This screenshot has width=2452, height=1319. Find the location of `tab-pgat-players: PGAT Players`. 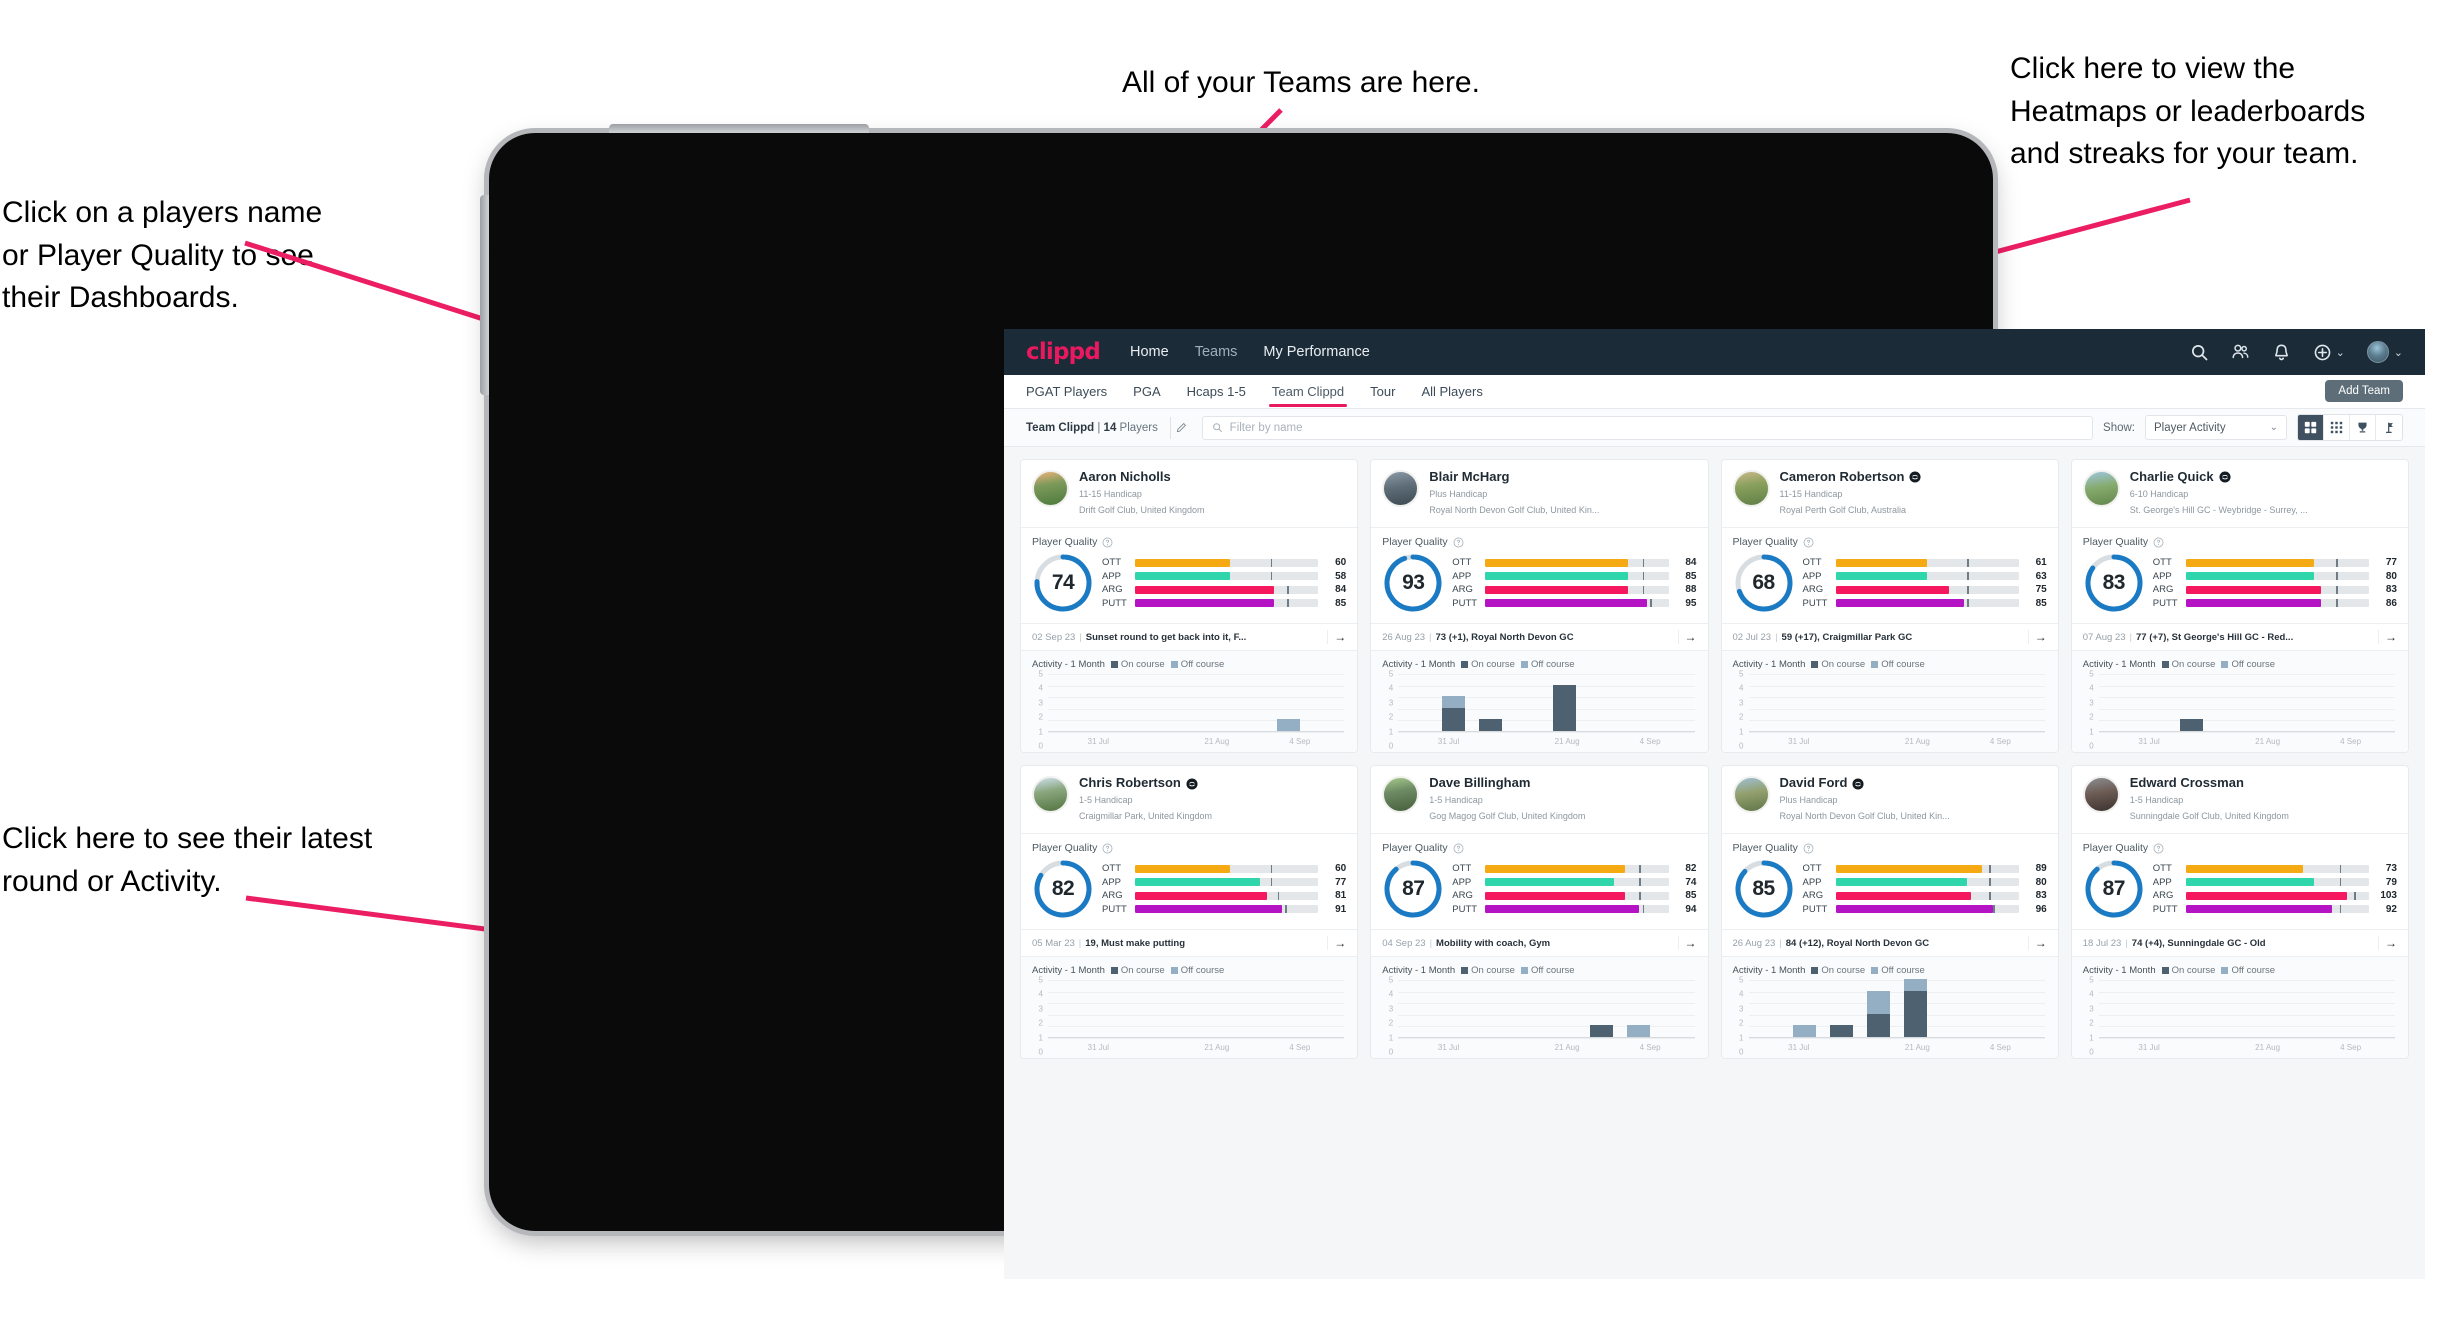

tab-pgat-players: PGAT Players is located at coordinates (1066, 392).